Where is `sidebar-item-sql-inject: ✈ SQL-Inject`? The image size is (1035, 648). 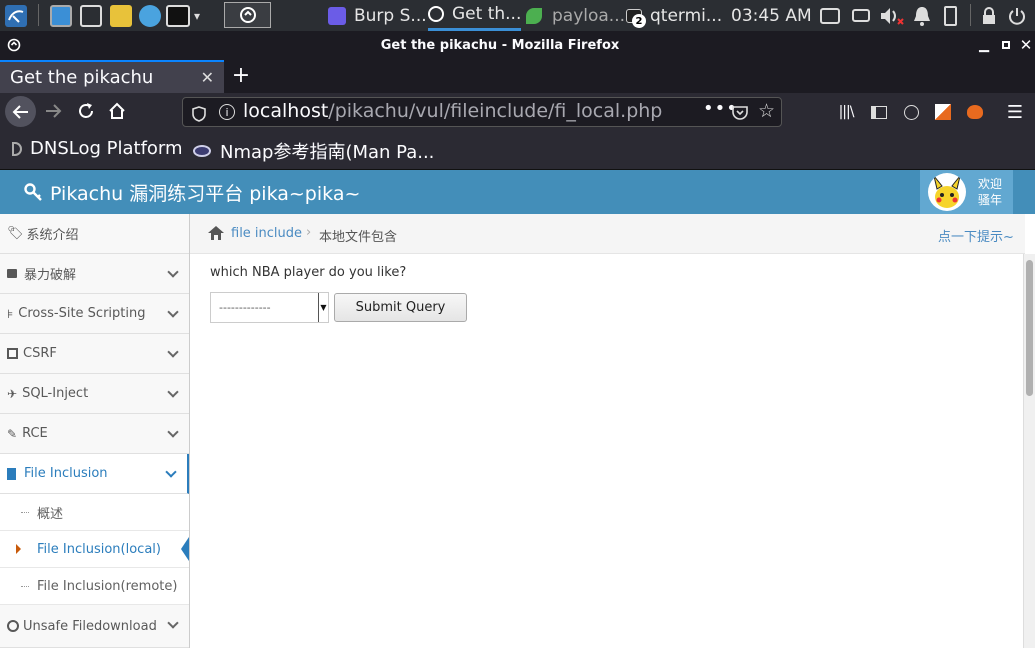 sidebar-item-sql-inject: ✈ SQL-Inject is located at coordinates (94, 394).